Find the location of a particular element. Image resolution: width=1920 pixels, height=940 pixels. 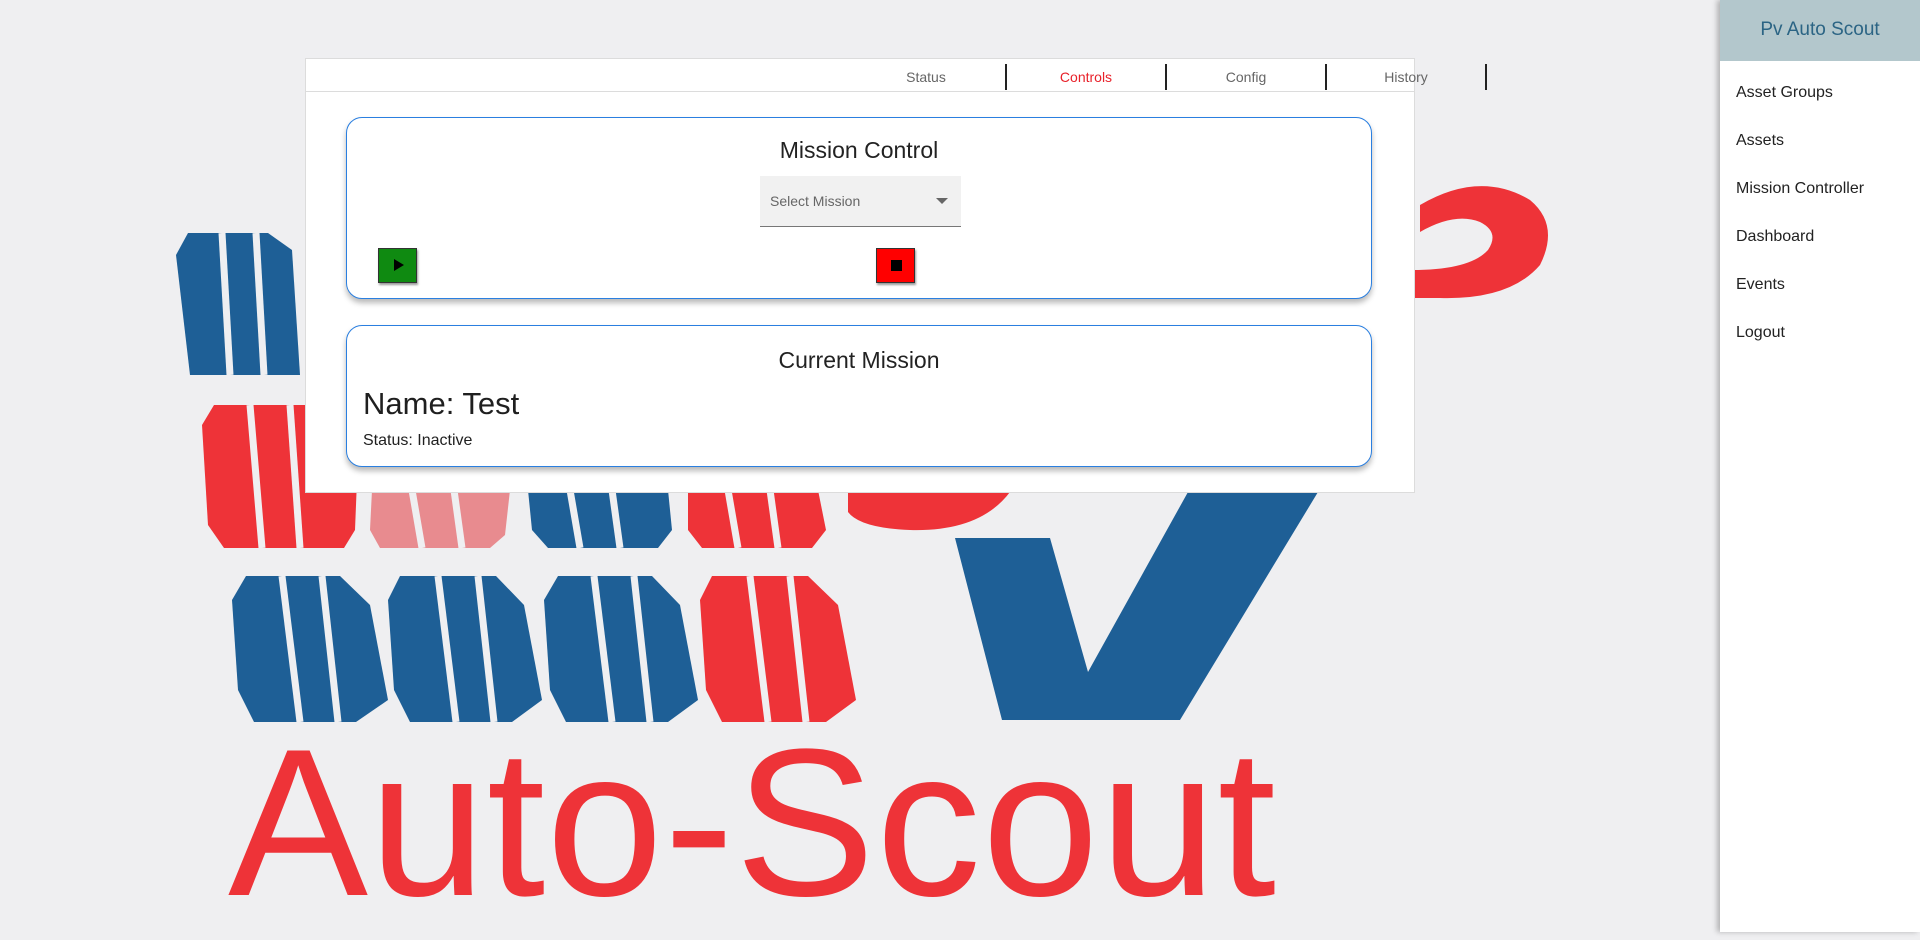

mission-select: Select Mission is located at coordinates (860, 201).